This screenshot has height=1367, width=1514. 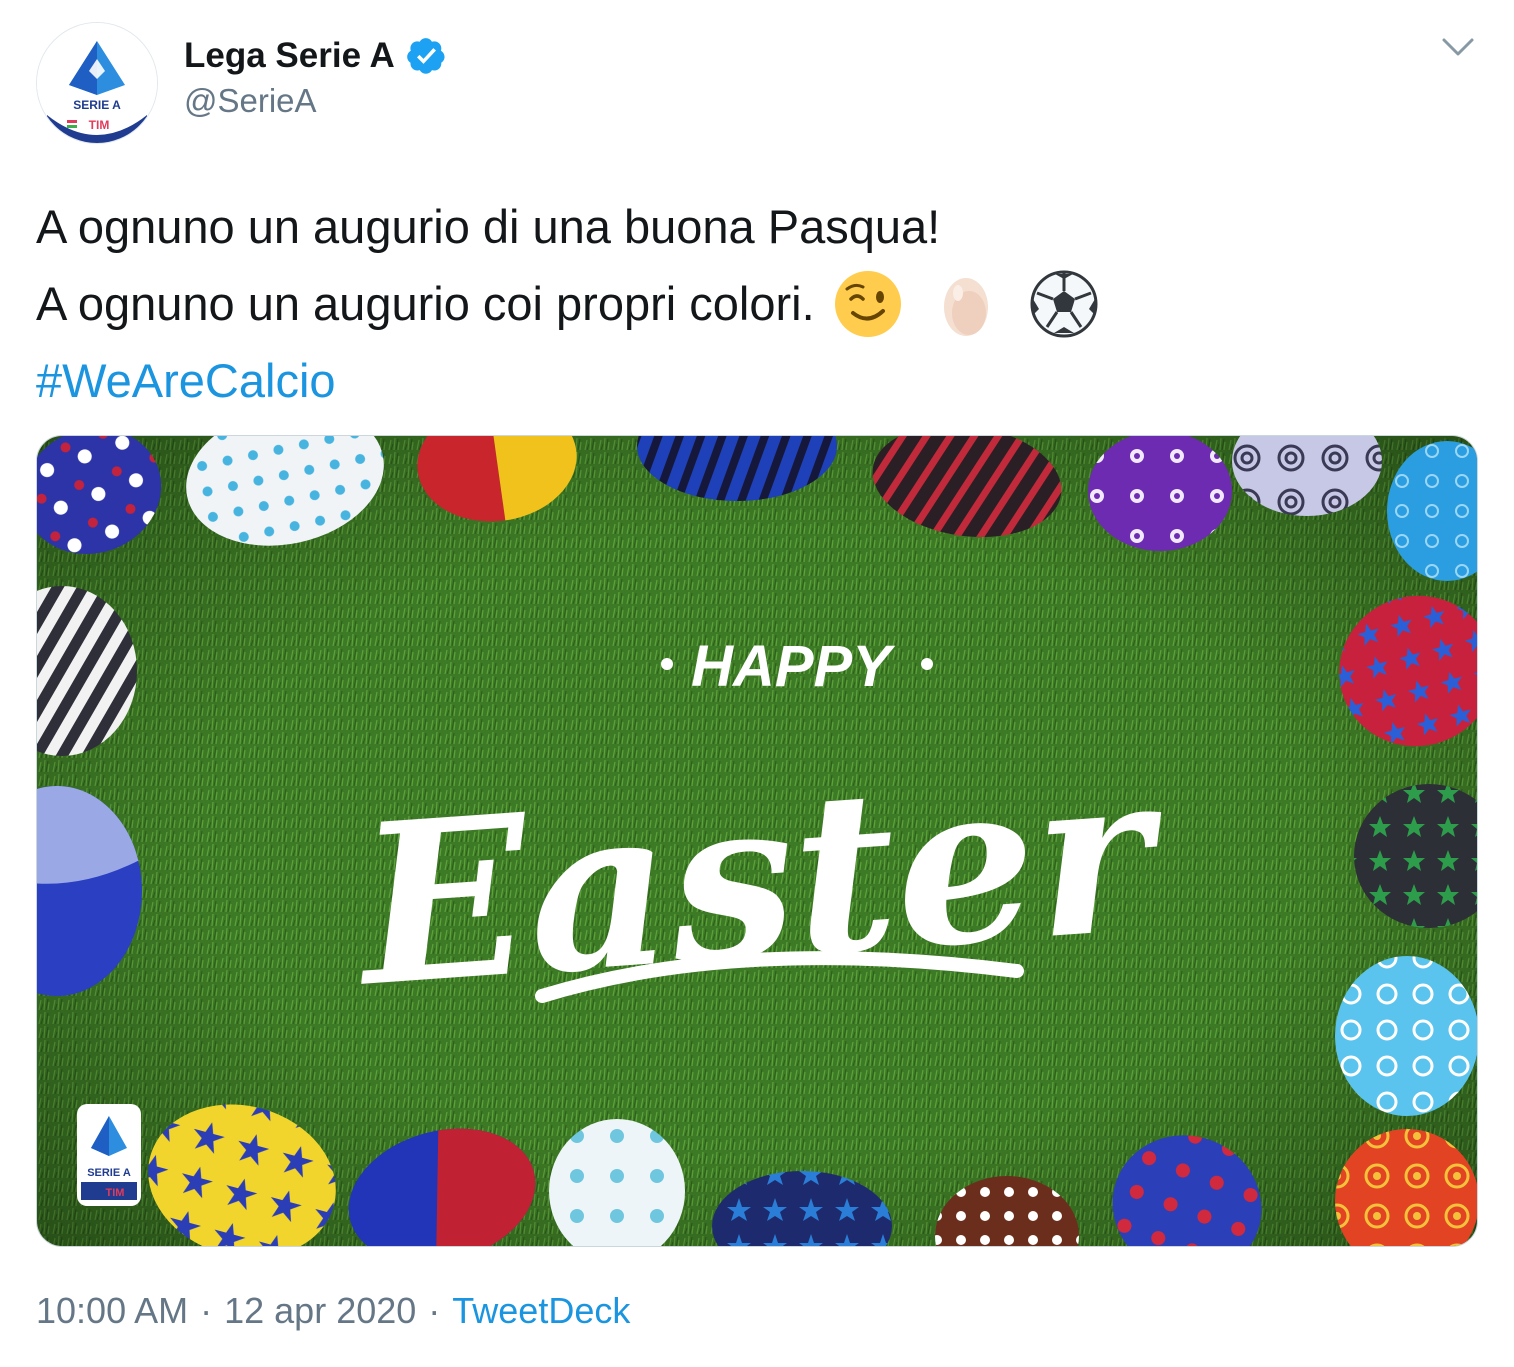 I want to click on tweet-metadata: 10:00 AM · 12 apr 2020 · TweetDeck, so click(x=333, y=1311).